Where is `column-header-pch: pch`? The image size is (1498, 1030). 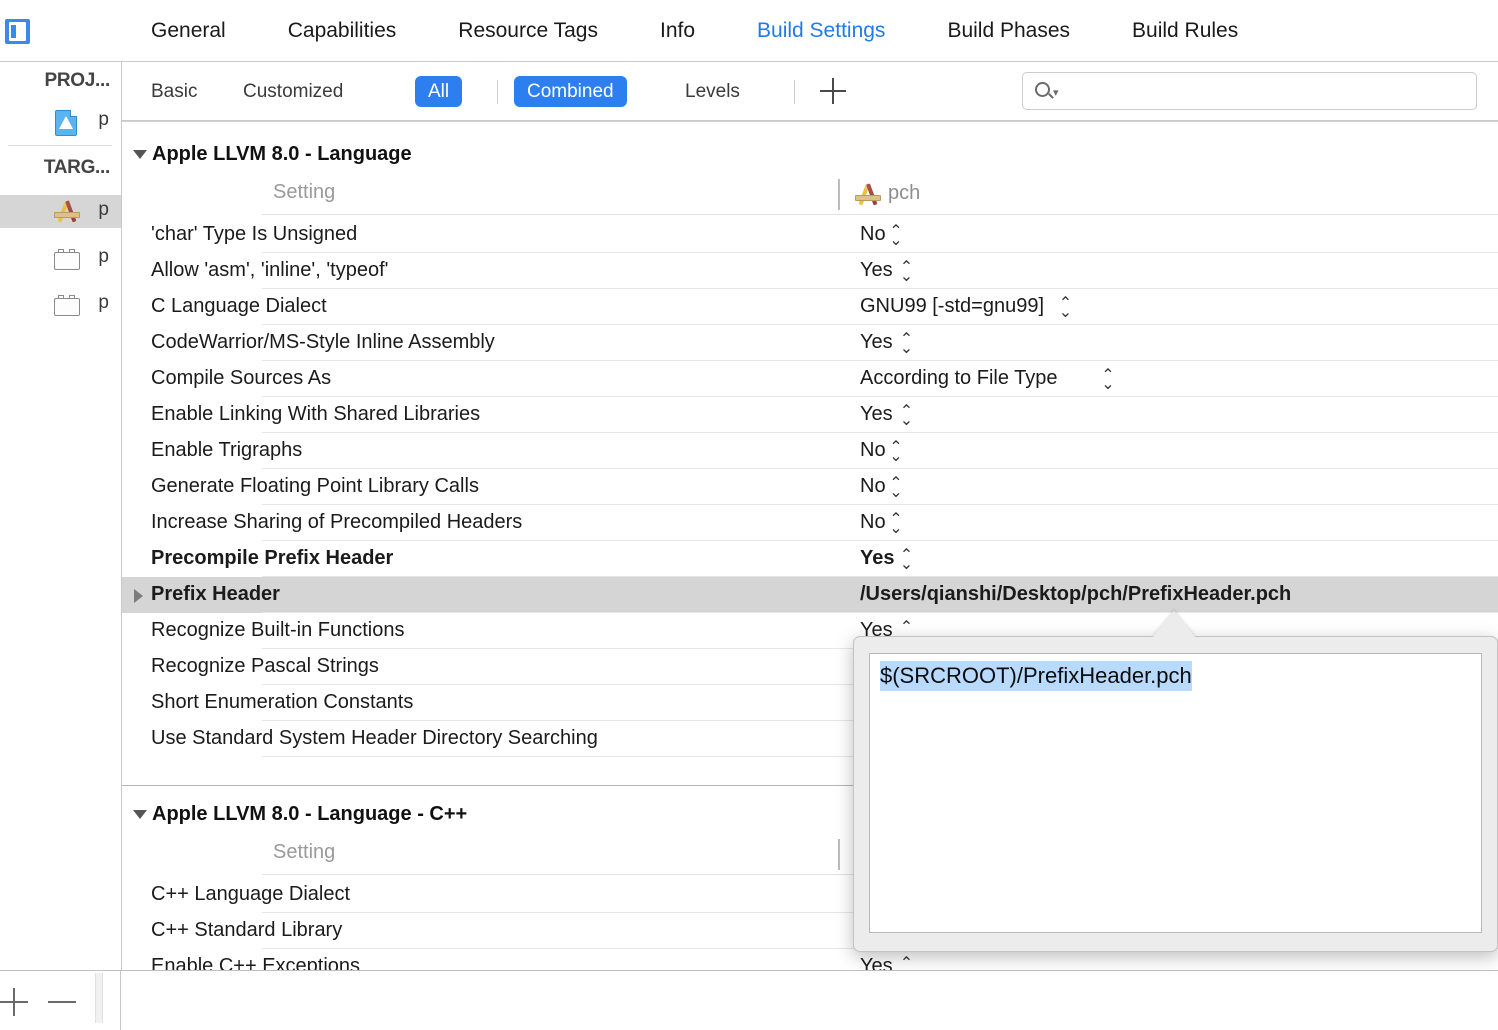 column-header-pch: pch is located at coordinates (904, 193).